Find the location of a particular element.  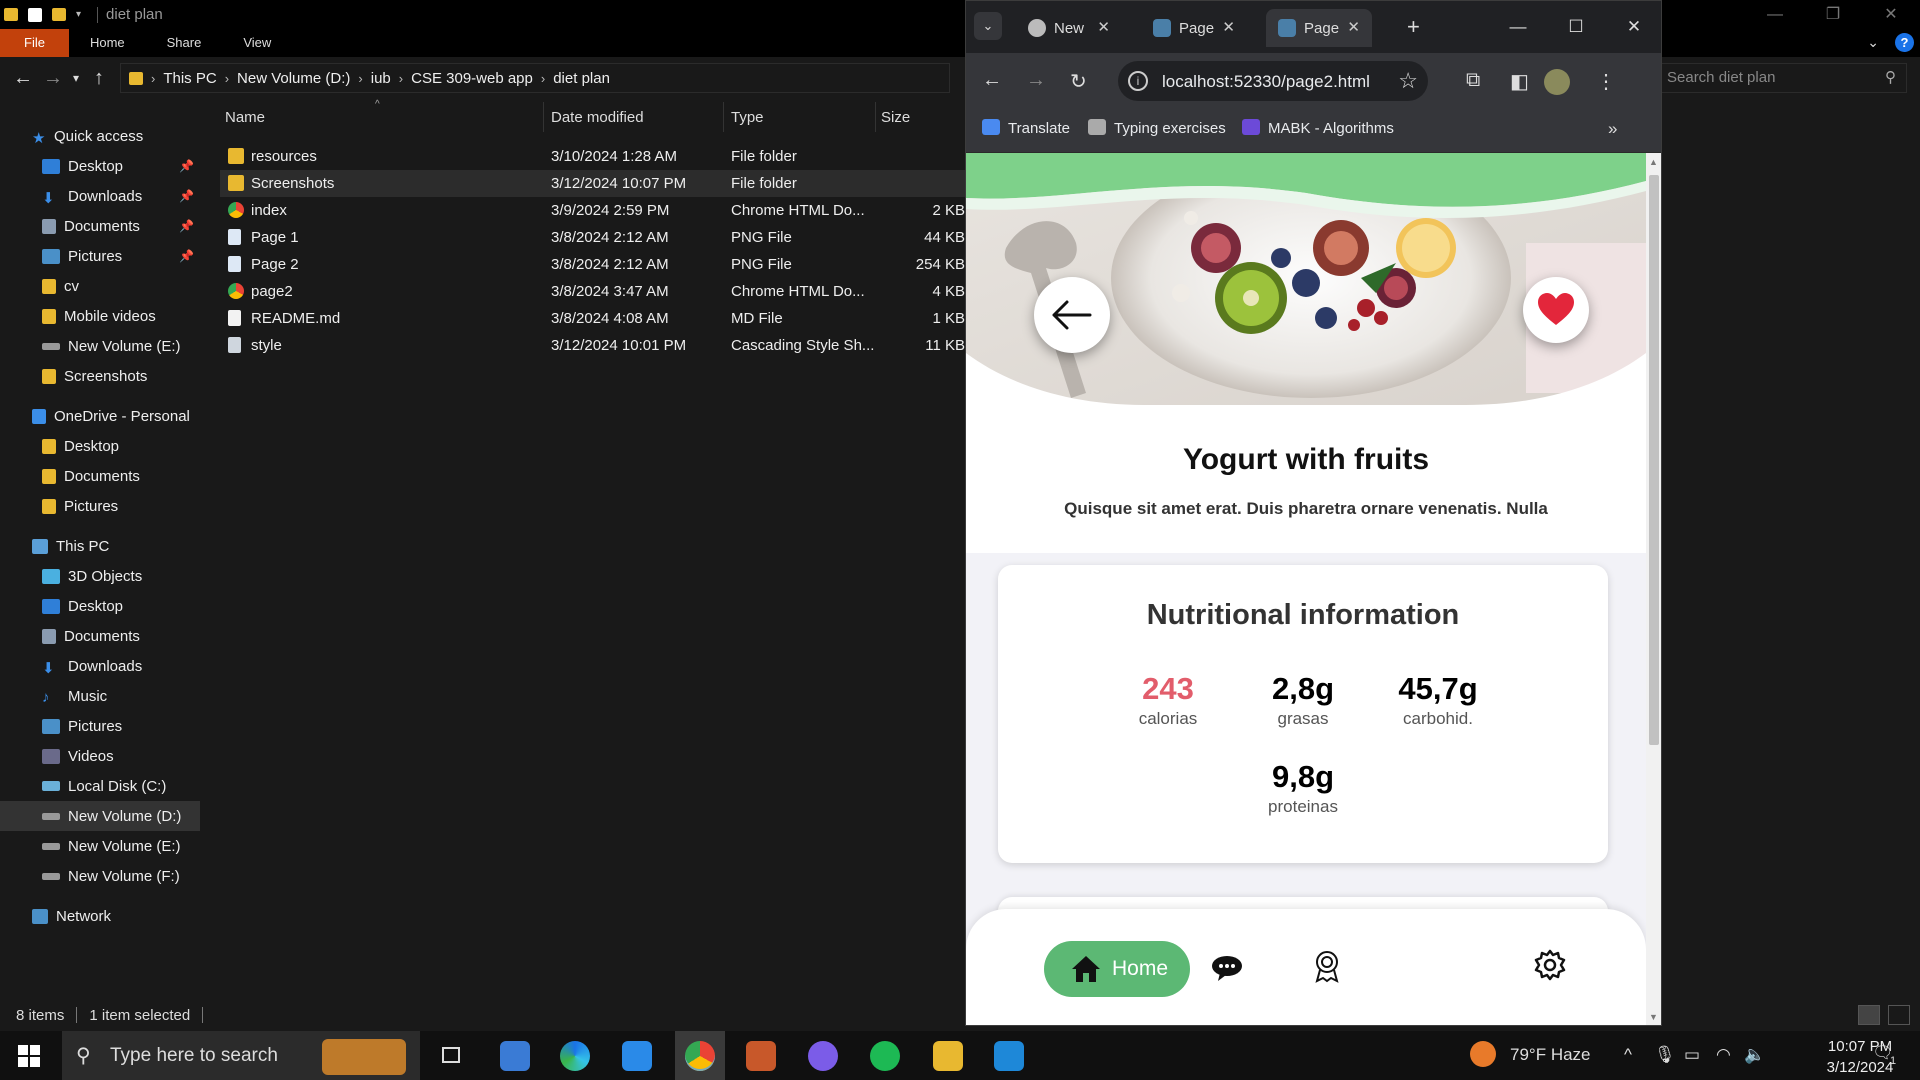

settings-gear-icon is located at coordinates (1550, 965).